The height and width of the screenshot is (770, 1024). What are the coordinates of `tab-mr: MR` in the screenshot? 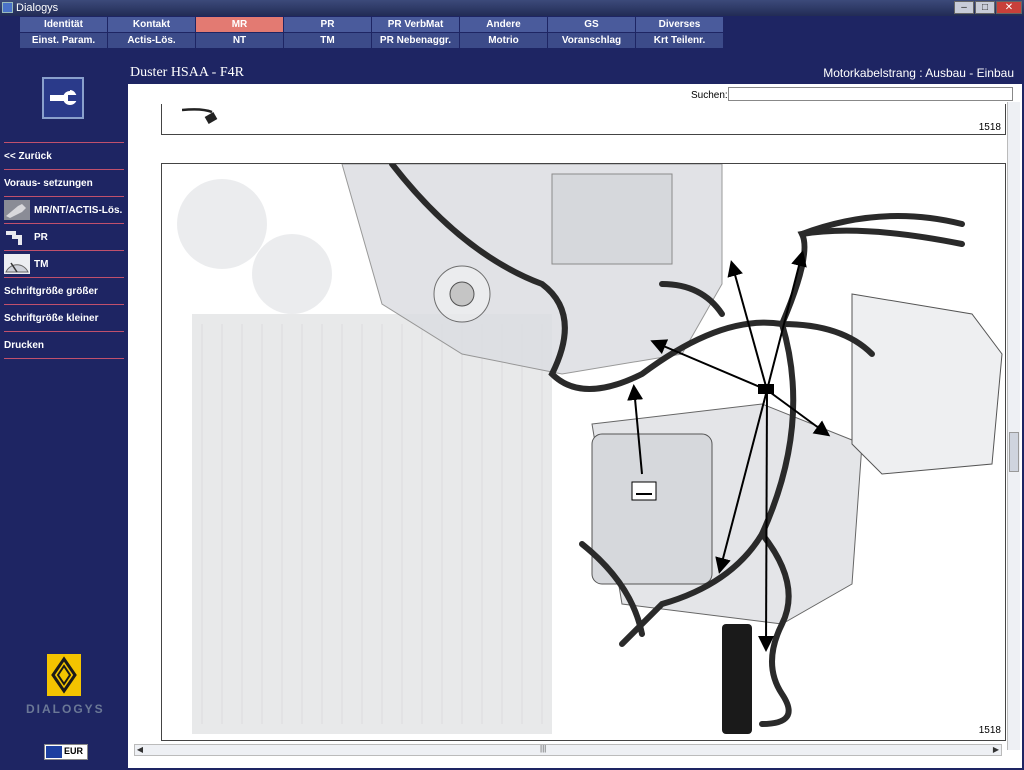 It's located at (239, 24).